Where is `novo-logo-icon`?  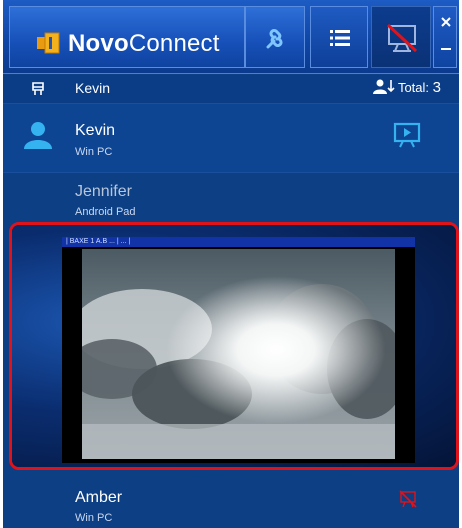 novo-logo-icon is located at coordinates (48, 43).